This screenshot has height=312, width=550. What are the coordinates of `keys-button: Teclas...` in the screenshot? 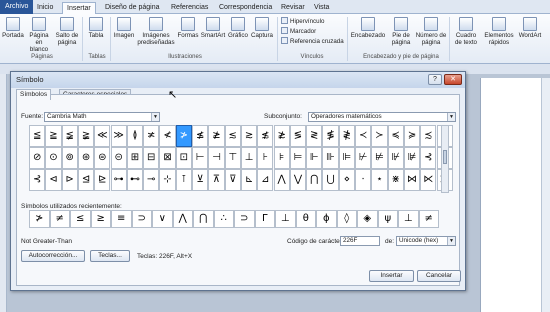 It's located at (110, 256).